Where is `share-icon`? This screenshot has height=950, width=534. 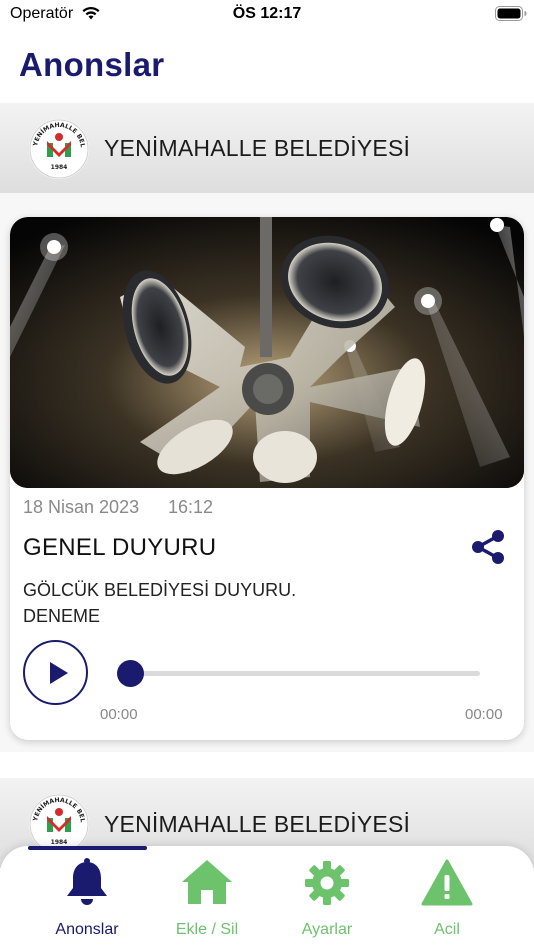 share-icon is located at coordinates (488, 547).